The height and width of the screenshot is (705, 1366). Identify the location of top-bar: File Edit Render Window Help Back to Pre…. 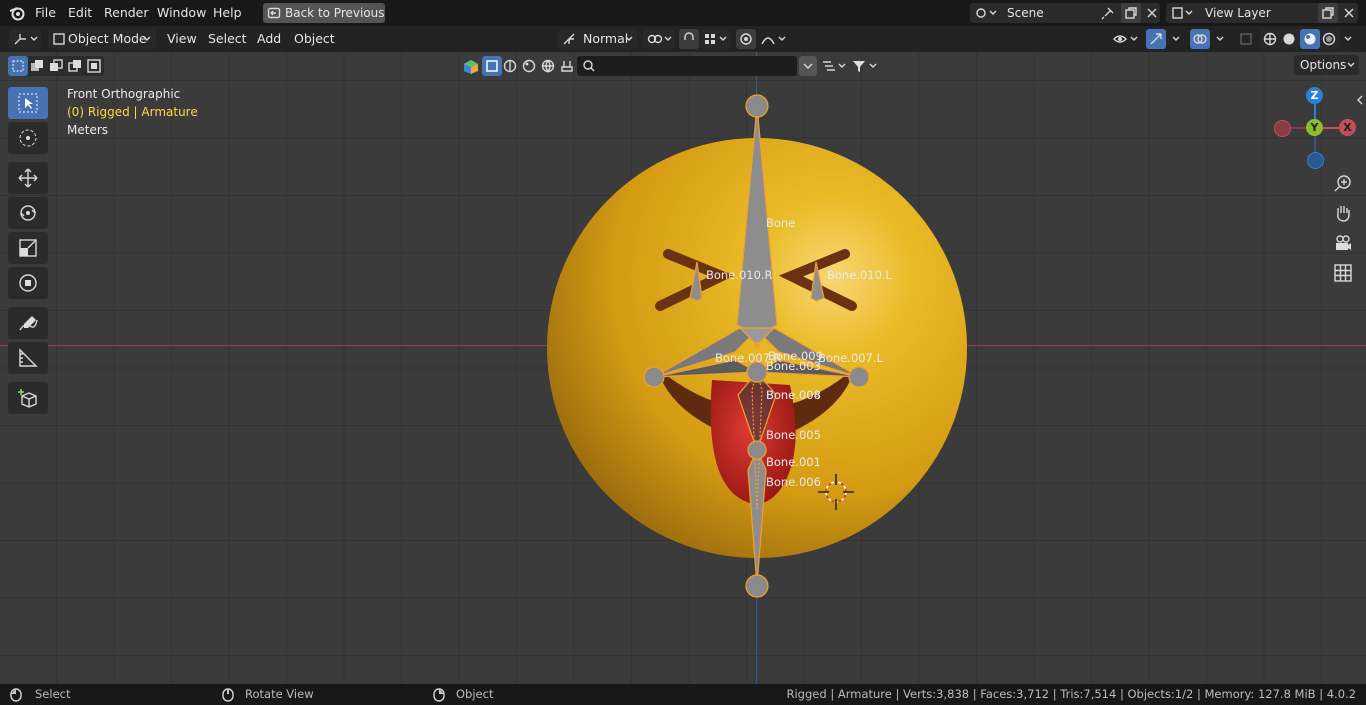
(683, 13).